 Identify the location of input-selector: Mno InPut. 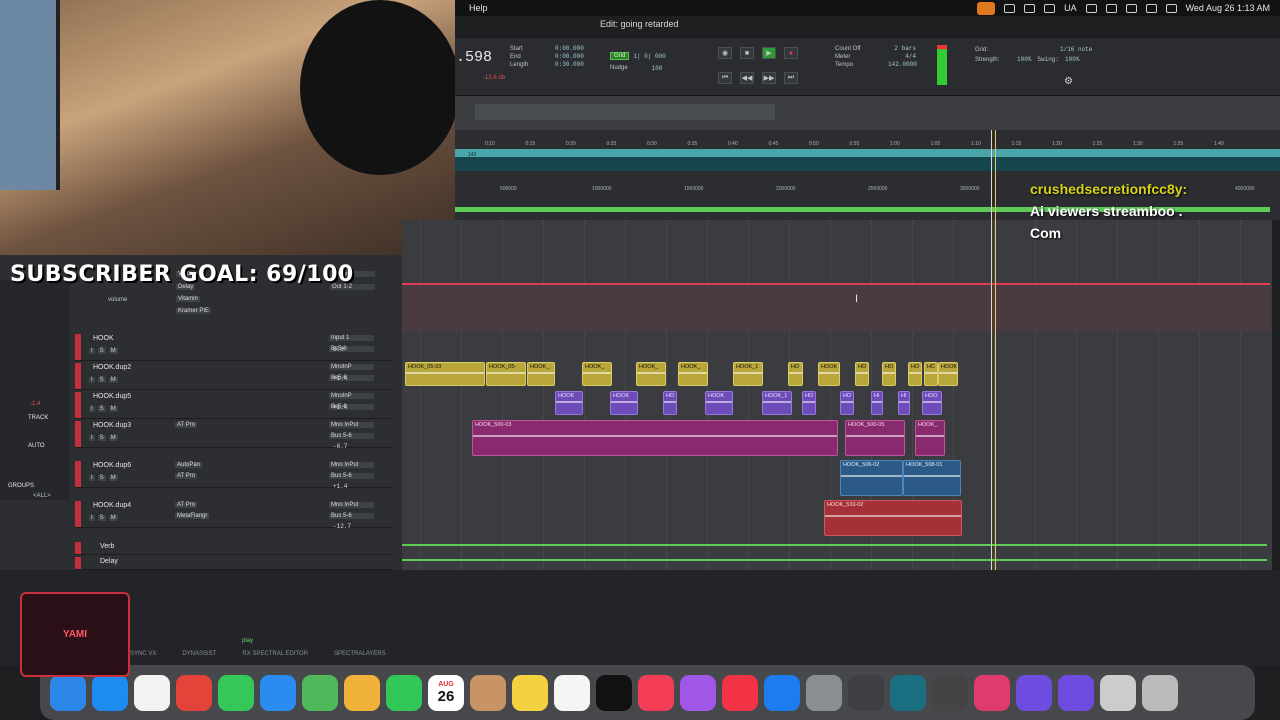
(351, 505).